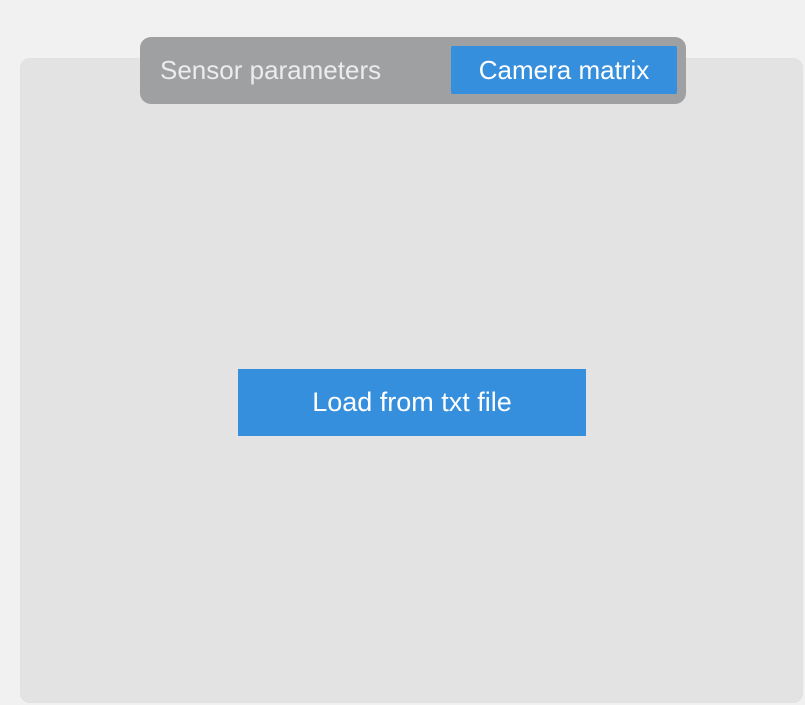  Describe the element at coordinates (564, 70) in the screenshot. I see `tab-camera-matrix: Camera matrix` at that location.